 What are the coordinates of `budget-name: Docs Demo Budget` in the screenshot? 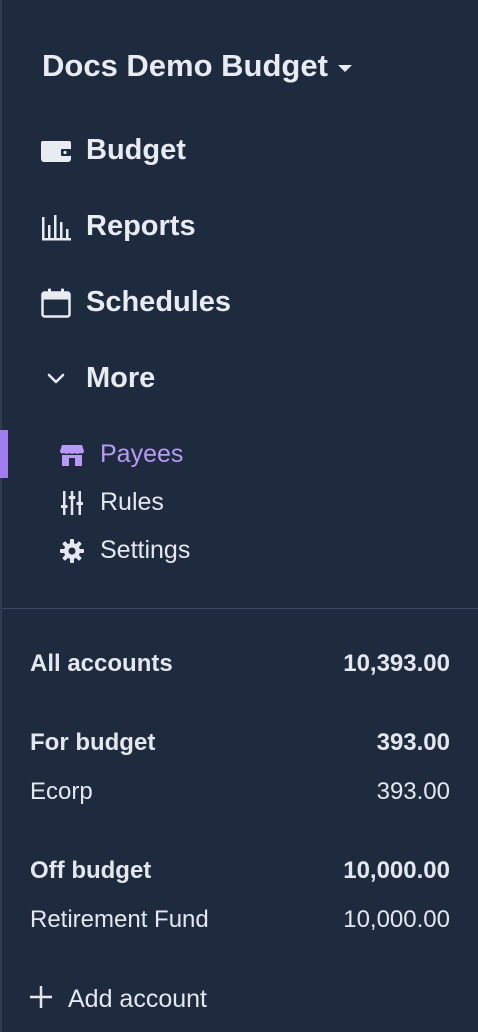 It's located at (185, 65).